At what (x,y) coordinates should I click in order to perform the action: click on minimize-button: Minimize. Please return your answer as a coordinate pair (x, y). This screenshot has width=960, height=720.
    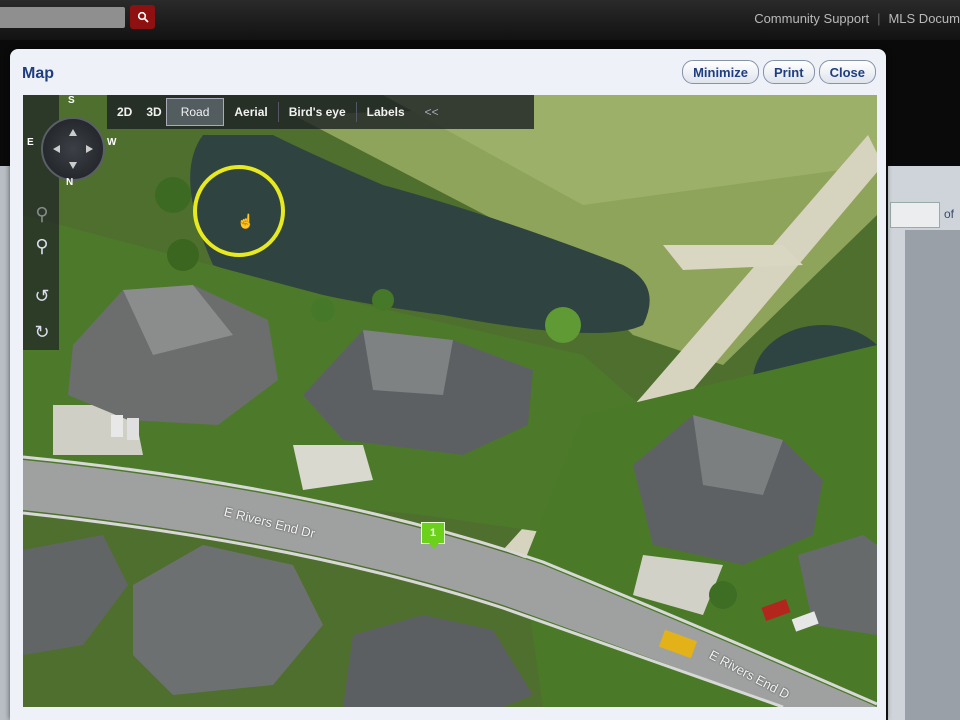
    Looking at the image, I should click on (720, 72).